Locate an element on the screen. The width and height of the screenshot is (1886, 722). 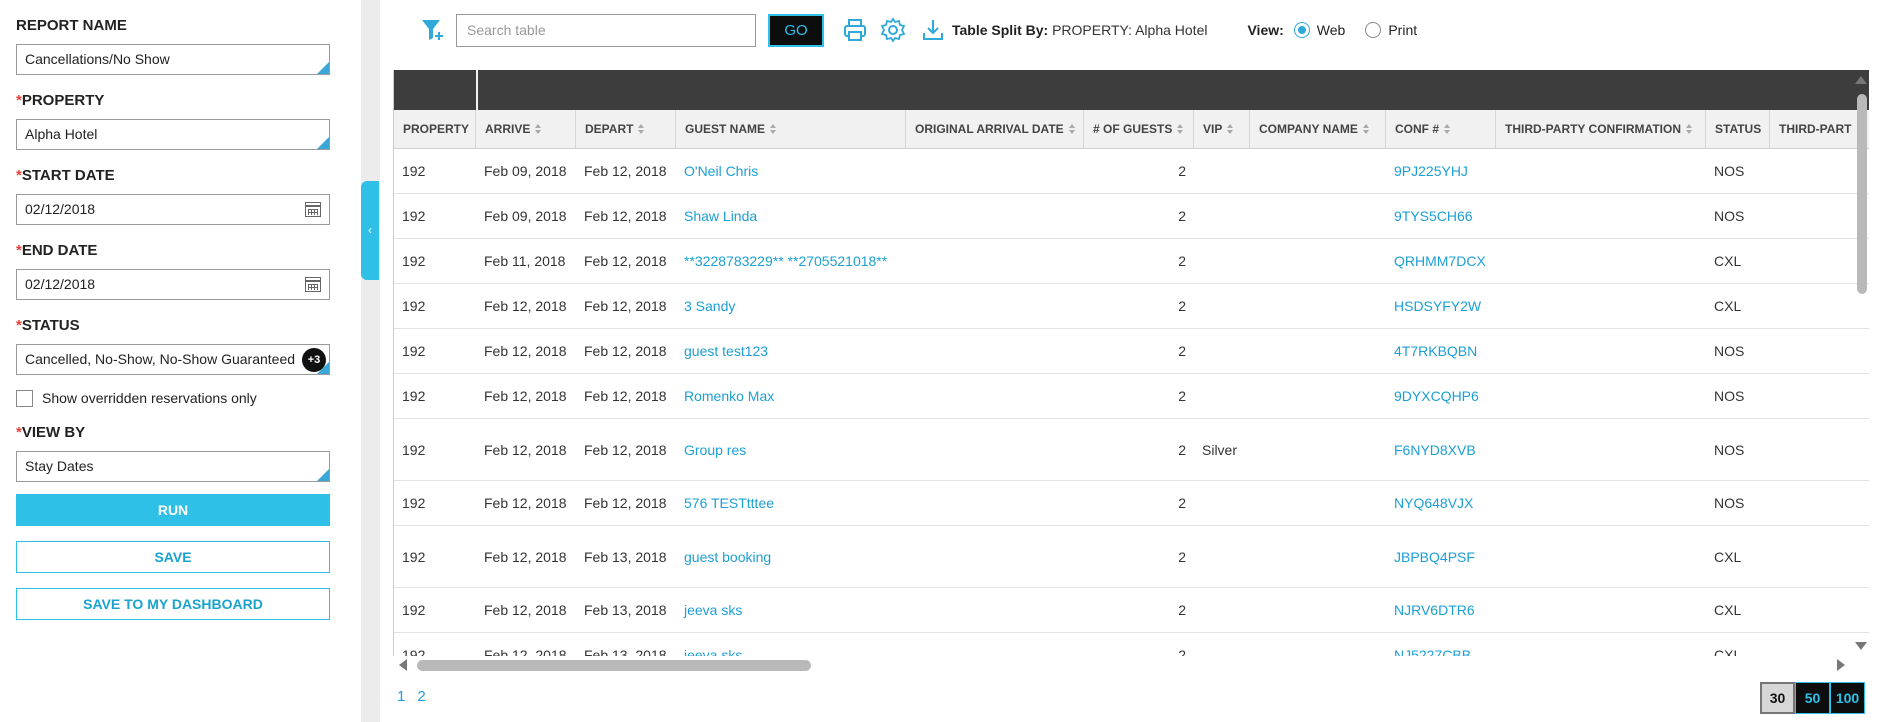
view-print-label: Print is located at coordinates (1403, 30).